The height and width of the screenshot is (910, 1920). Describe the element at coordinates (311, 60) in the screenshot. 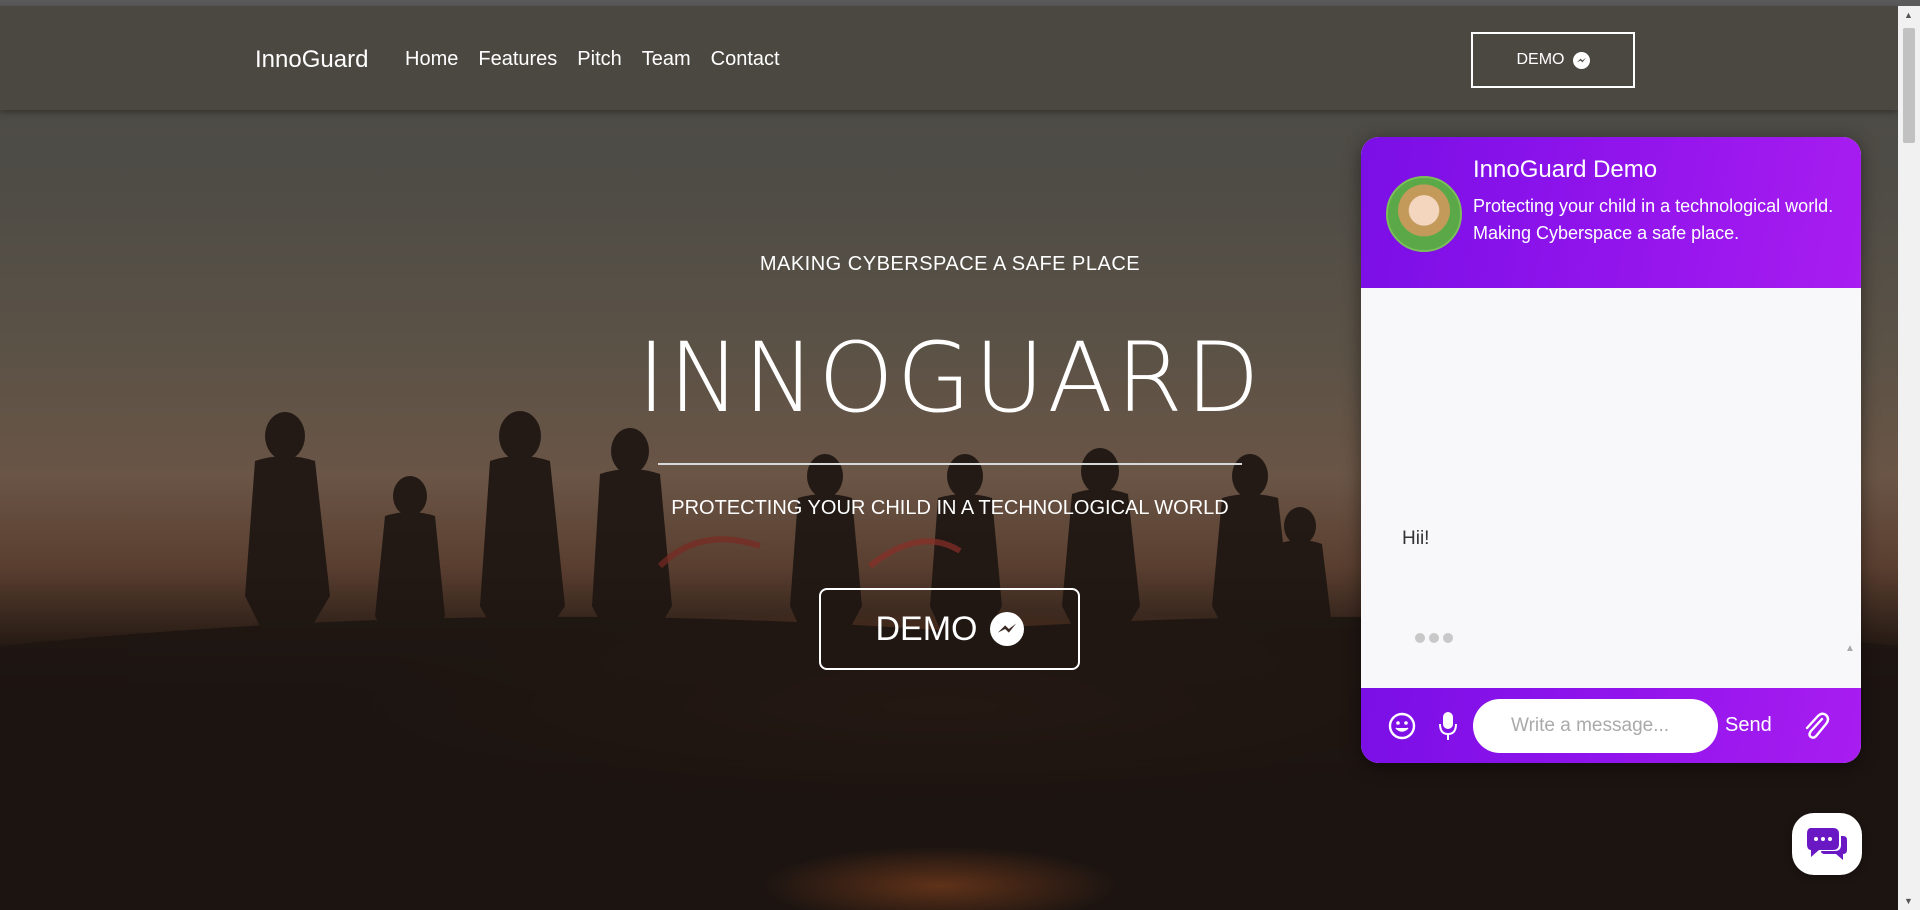

I see `brand-logo-text: InnoGuard` at that location.